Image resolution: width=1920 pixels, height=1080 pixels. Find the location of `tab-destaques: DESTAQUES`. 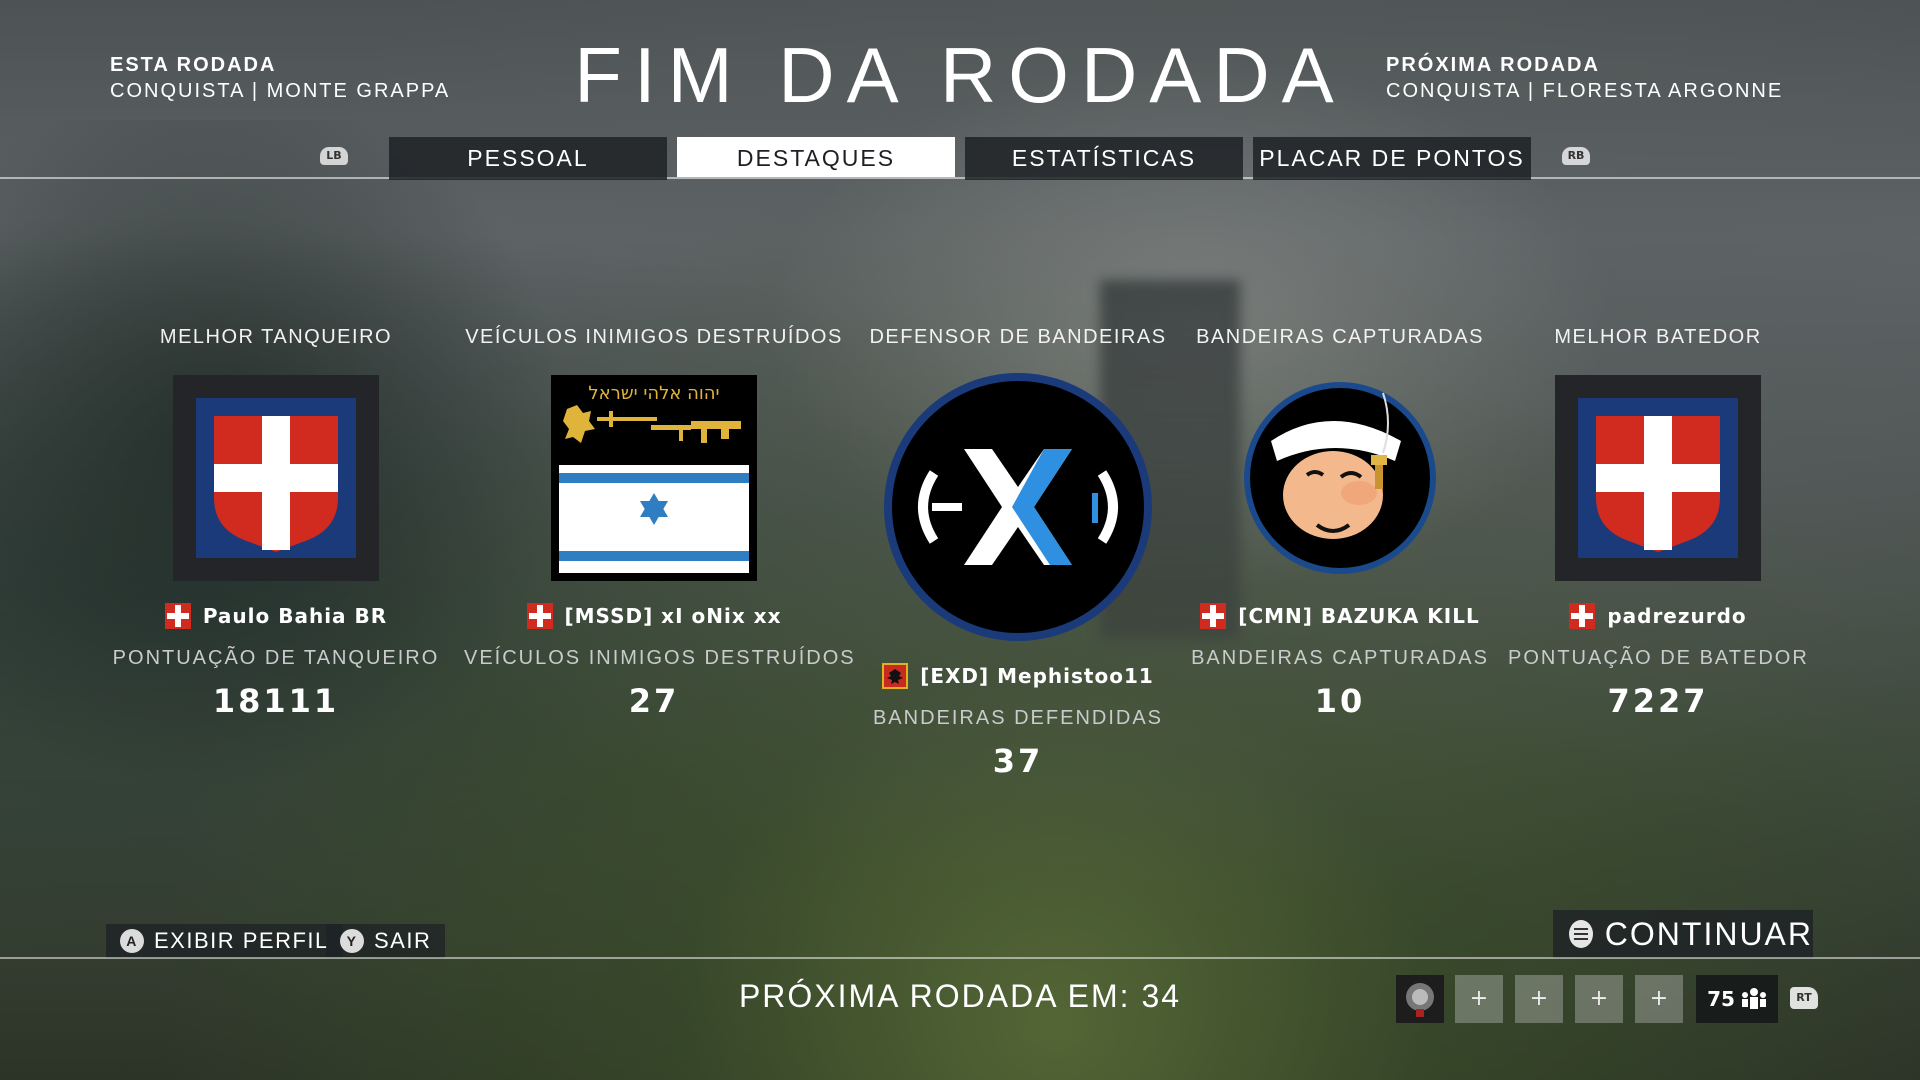

tab-destaques: DESTAQUES is located at coordinates (816, 157).